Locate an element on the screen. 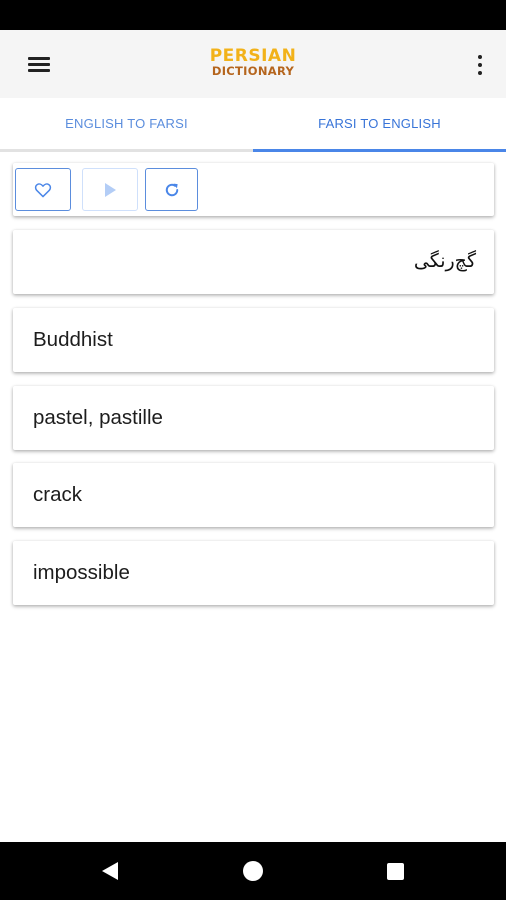 The height and width of the screenshot is (900, 506). app-bar: PERSIAN DICTIONARY is located at coordinates (253, 64).